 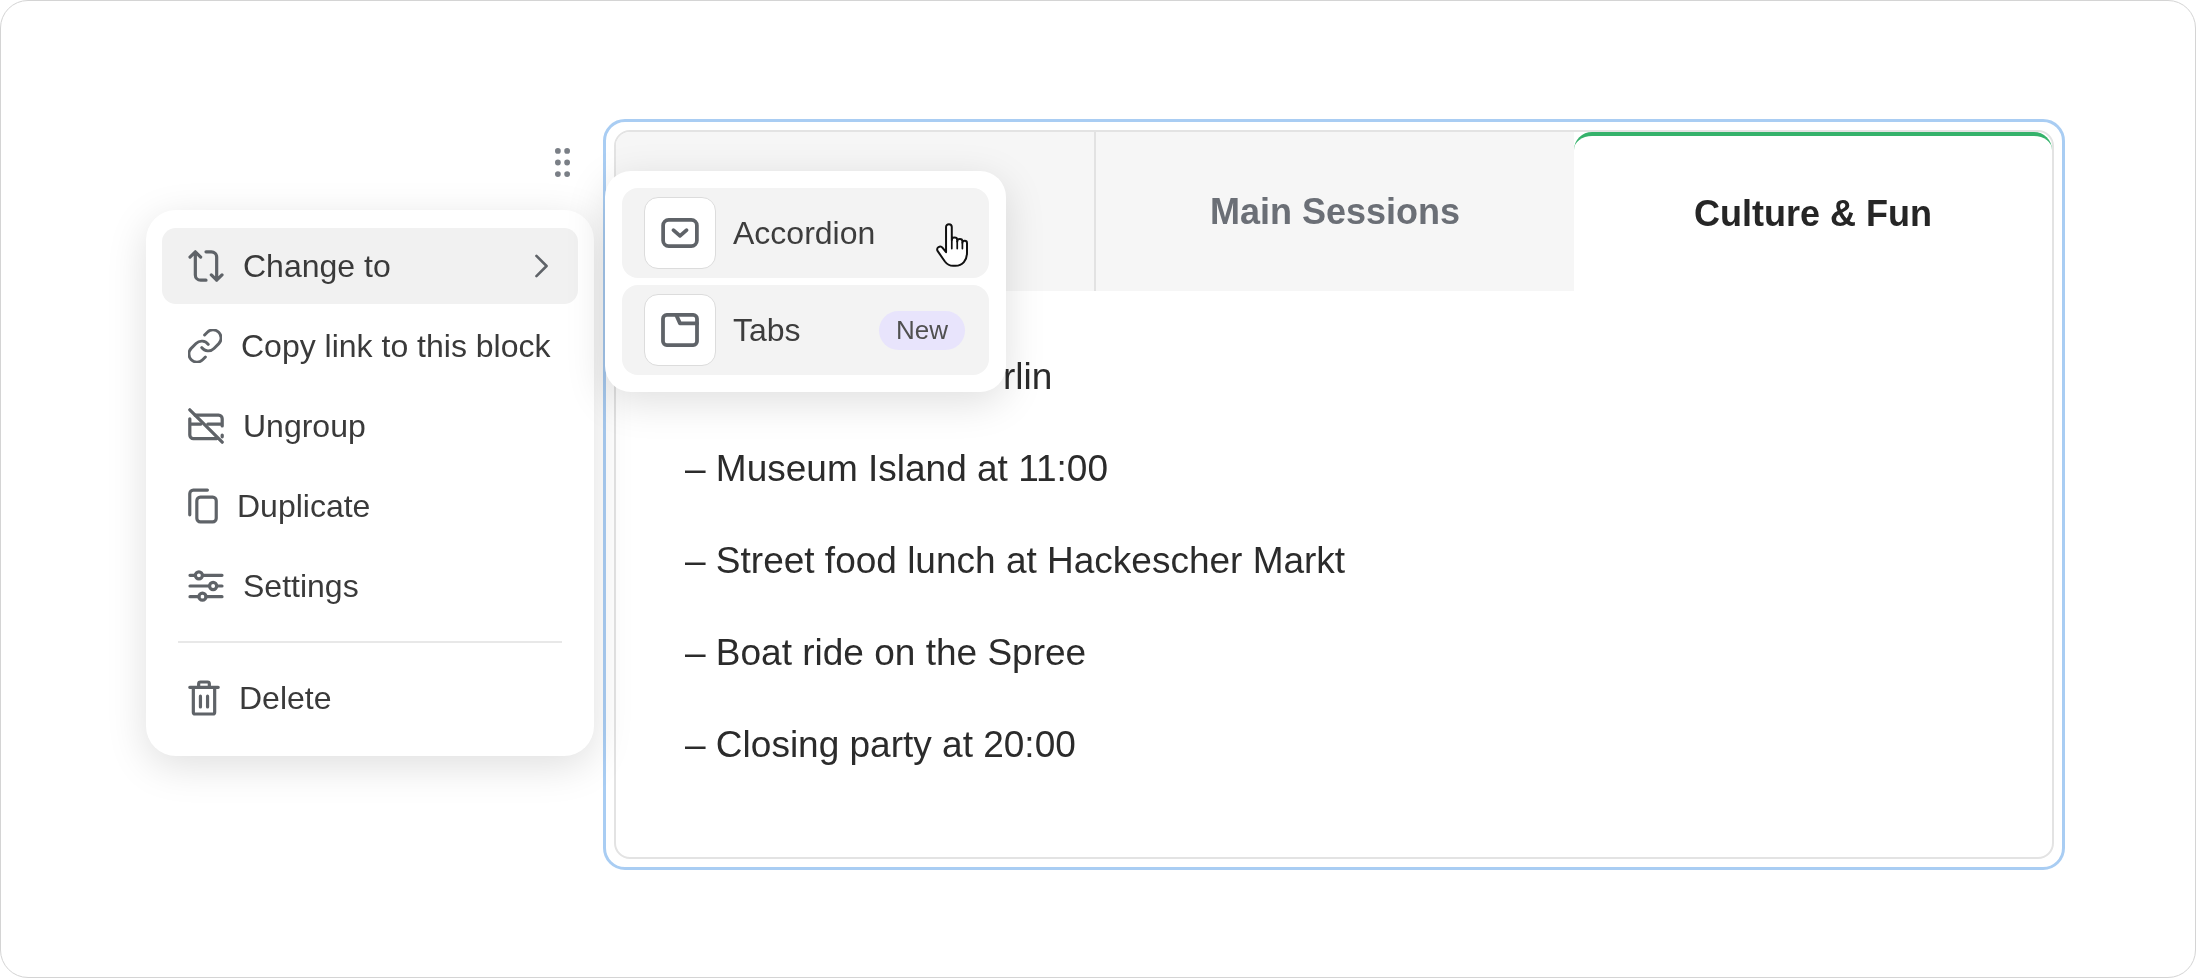 I want to click on feature-badge: New, so click(x=922, y=330).